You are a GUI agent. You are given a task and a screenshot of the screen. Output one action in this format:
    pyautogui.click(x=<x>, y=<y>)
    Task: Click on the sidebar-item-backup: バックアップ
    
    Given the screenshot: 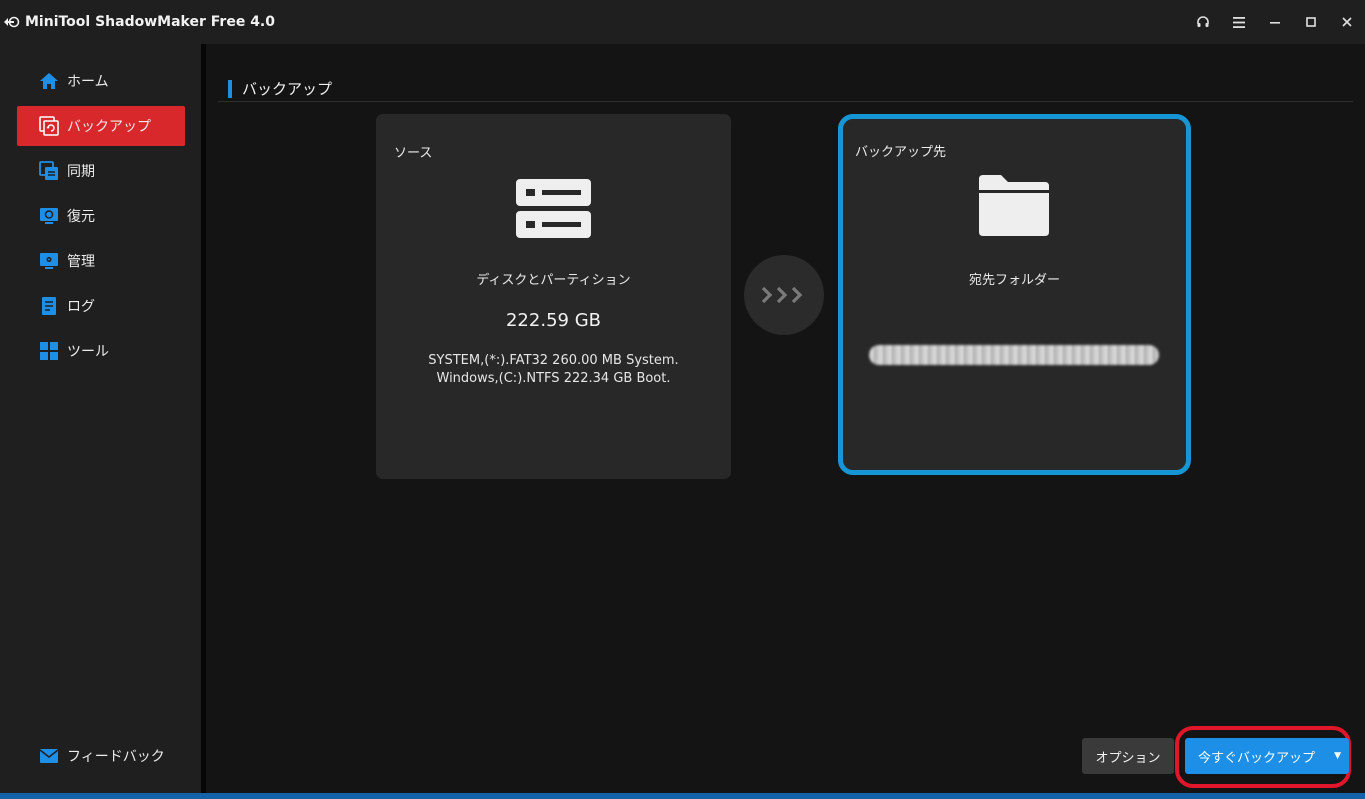 What is the action you would take?
    pyautogui.click(x=101, y=126)
    